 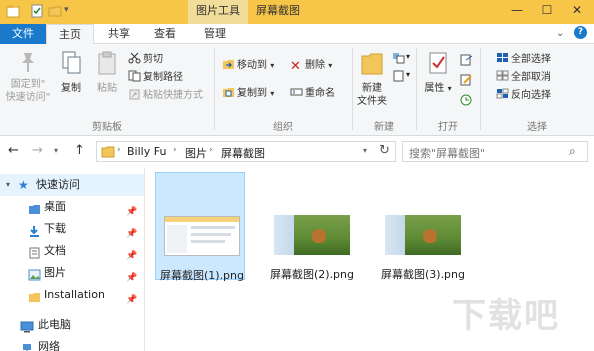 What do you see at coordinates (66, 10) in the screenshot?
I see `qat-dropdown-icon: ▾` at bounding box center [66, 10].